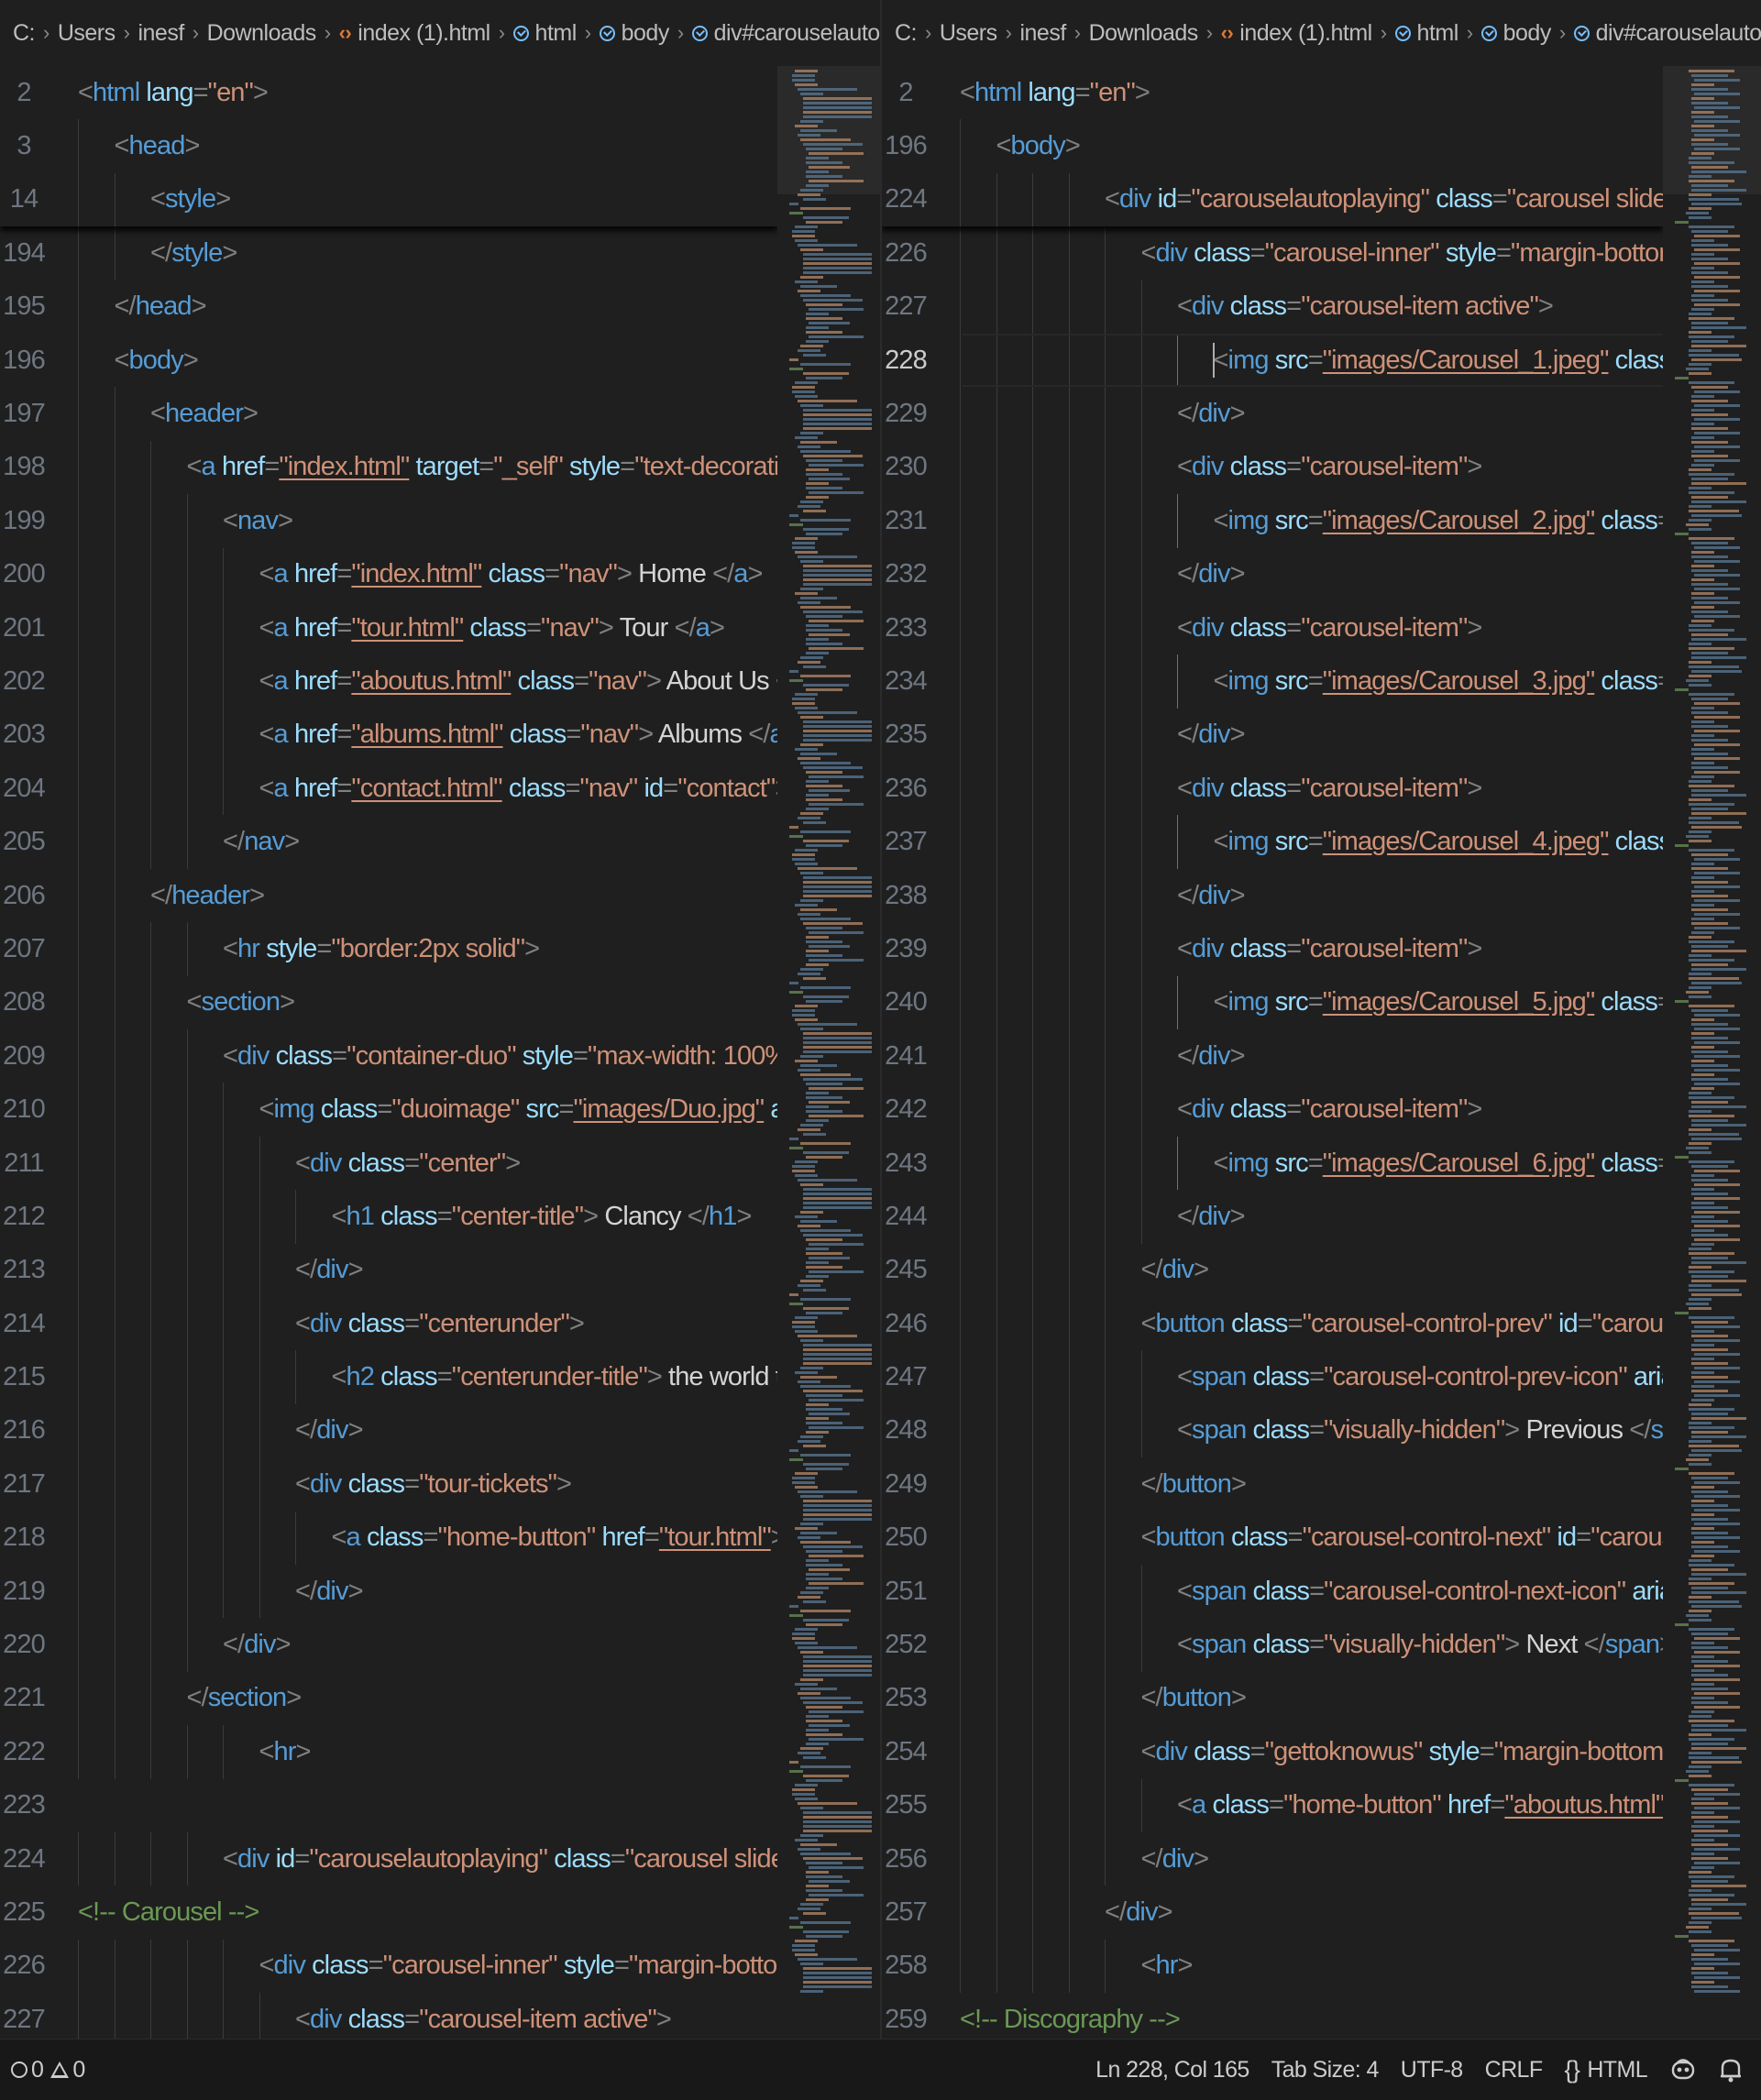 The image size is (1761, 2100). I want to click on code-line: 208 <section>, so click(389, 1002).